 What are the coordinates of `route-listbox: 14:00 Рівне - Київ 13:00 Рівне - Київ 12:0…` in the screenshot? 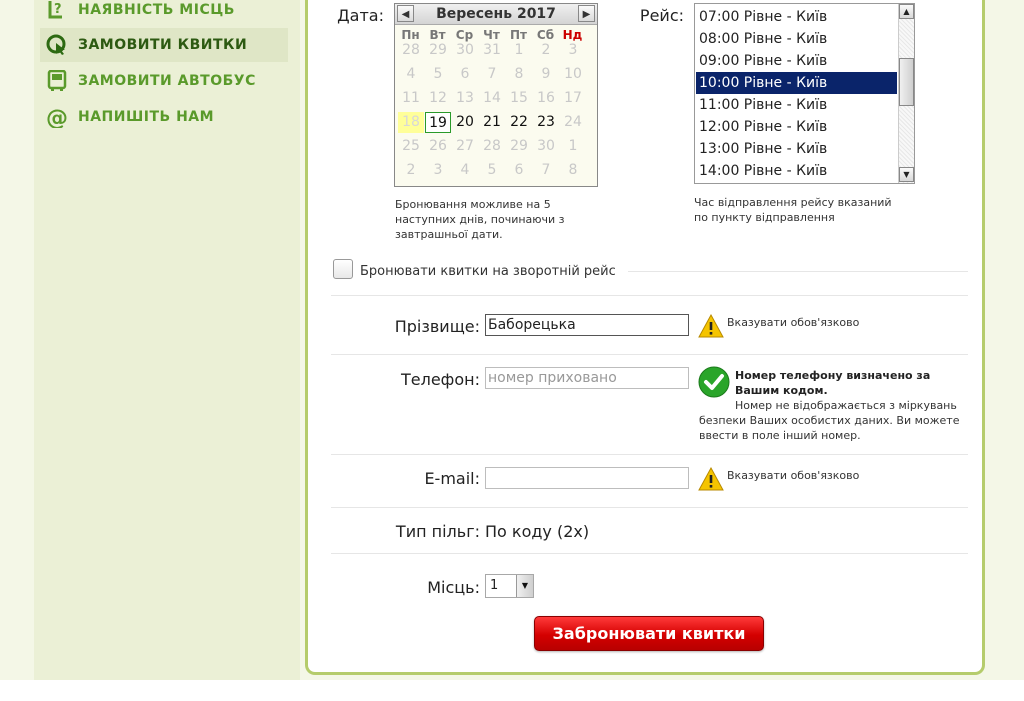 It's located at (804, 93).